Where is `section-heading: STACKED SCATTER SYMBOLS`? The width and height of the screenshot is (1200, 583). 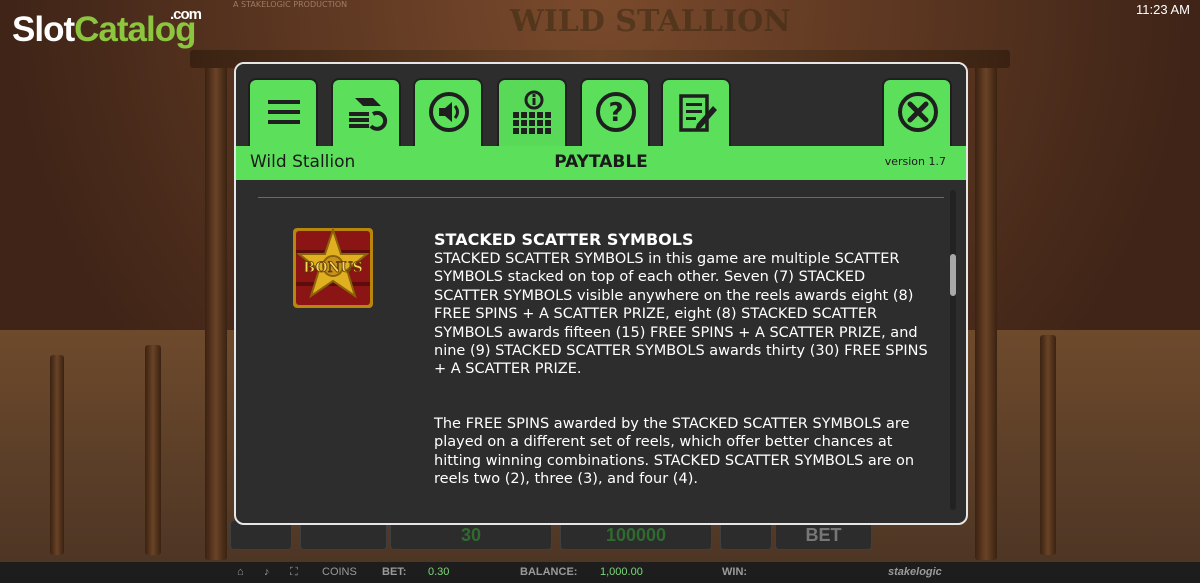
section-heading: STACKED SCATTER SYMBOLS is located at coordinates (564, 239).